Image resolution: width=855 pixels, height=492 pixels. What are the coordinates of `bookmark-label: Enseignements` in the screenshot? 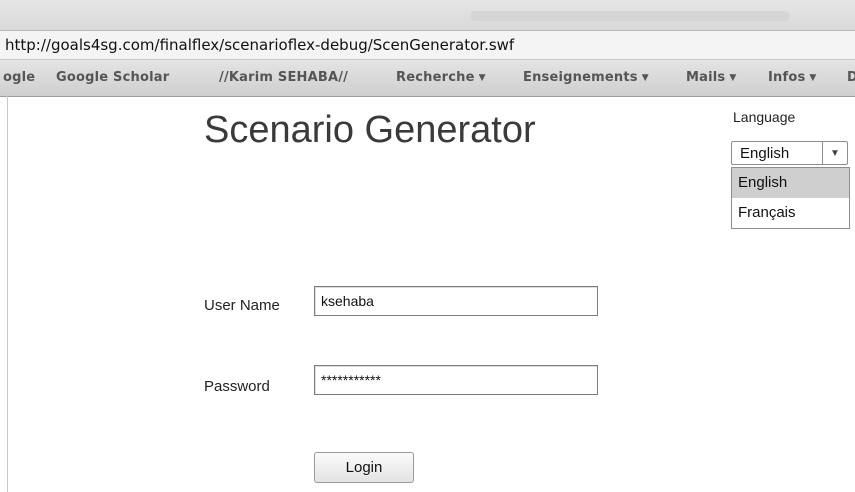 It's located at (580, 77).